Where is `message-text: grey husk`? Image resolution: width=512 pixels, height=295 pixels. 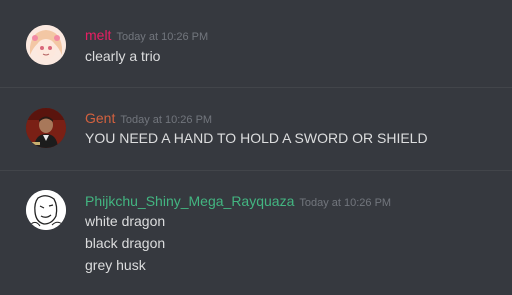 message-text: grey husk is located at coordinates (115, 265).